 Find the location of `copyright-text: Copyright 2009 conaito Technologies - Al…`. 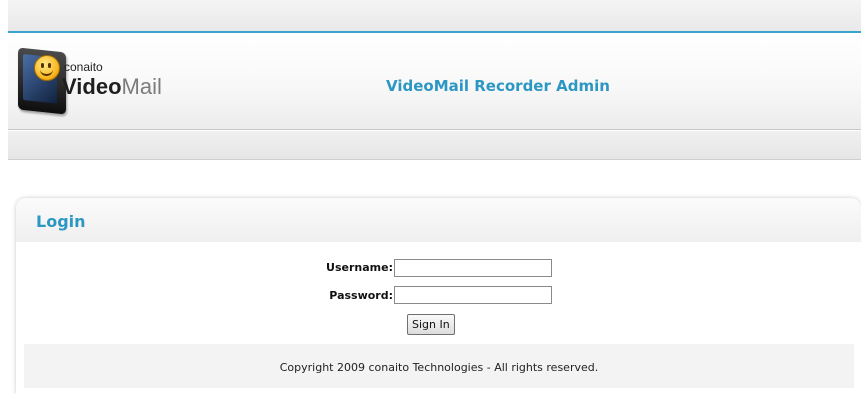

copyright-text: Copyright 2009 conaito Technologies - Al… is located at coordinates (439, 367).